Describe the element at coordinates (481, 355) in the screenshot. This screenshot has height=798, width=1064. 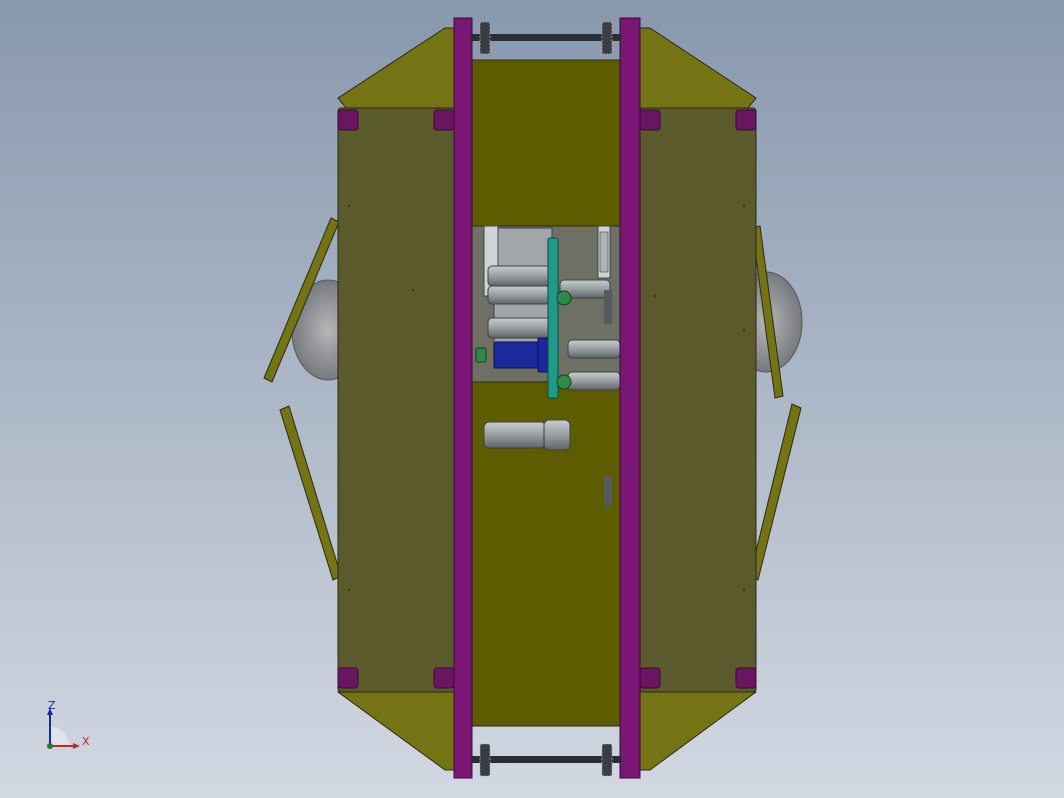
I see `green-coupler` at that location.